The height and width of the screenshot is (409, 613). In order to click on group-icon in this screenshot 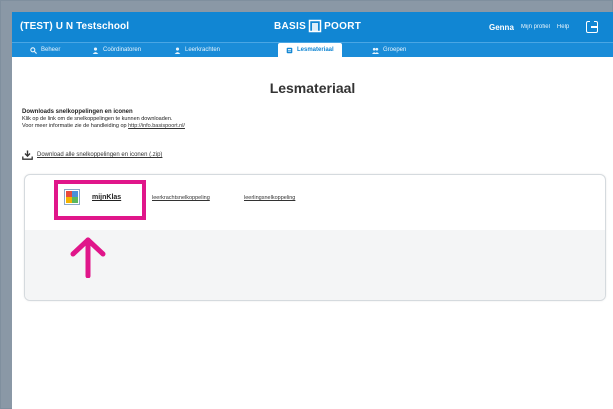, I will do `click(375, 50)`.